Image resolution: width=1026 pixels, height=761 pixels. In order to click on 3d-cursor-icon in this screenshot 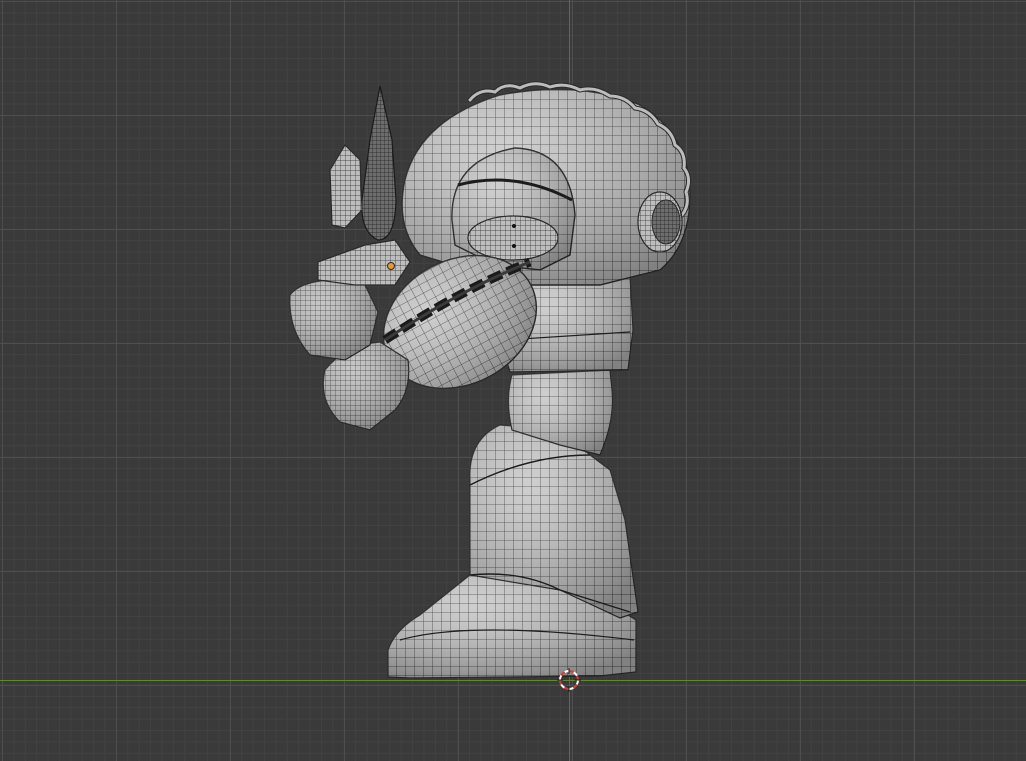, I will do `click(569, 680)`.